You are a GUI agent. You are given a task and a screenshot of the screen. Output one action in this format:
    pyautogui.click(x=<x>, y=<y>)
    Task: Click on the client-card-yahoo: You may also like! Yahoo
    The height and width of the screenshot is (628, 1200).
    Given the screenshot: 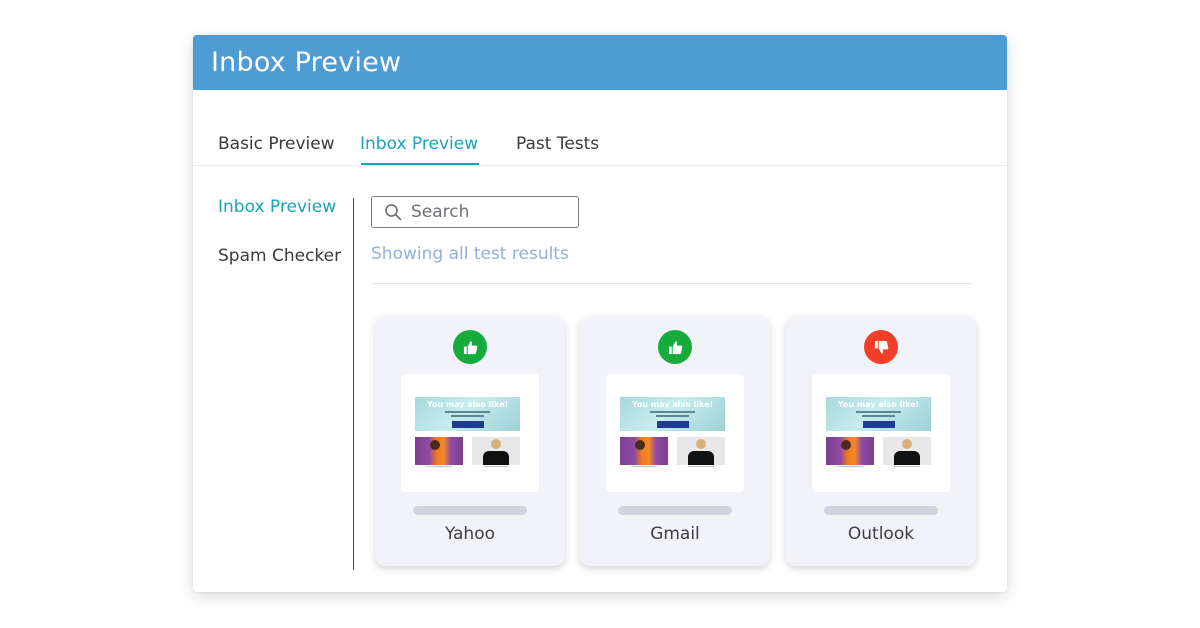 What is the action you would take?
    pyautogui.click(x=470, y=441)
    